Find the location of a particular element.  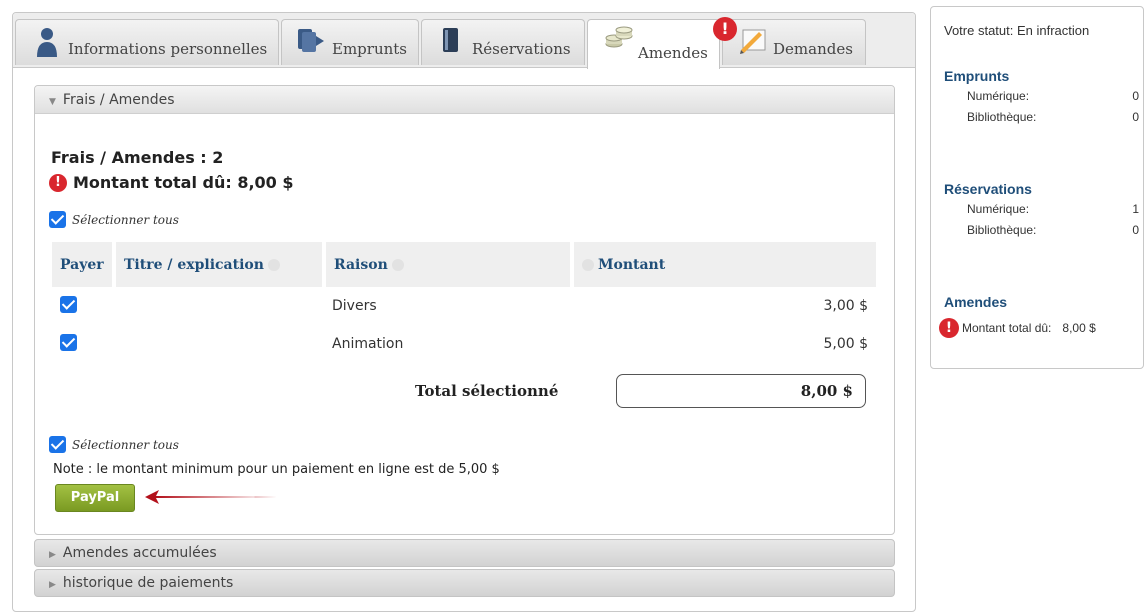

tab-label: Réservations is located at coordinates (521, 49).